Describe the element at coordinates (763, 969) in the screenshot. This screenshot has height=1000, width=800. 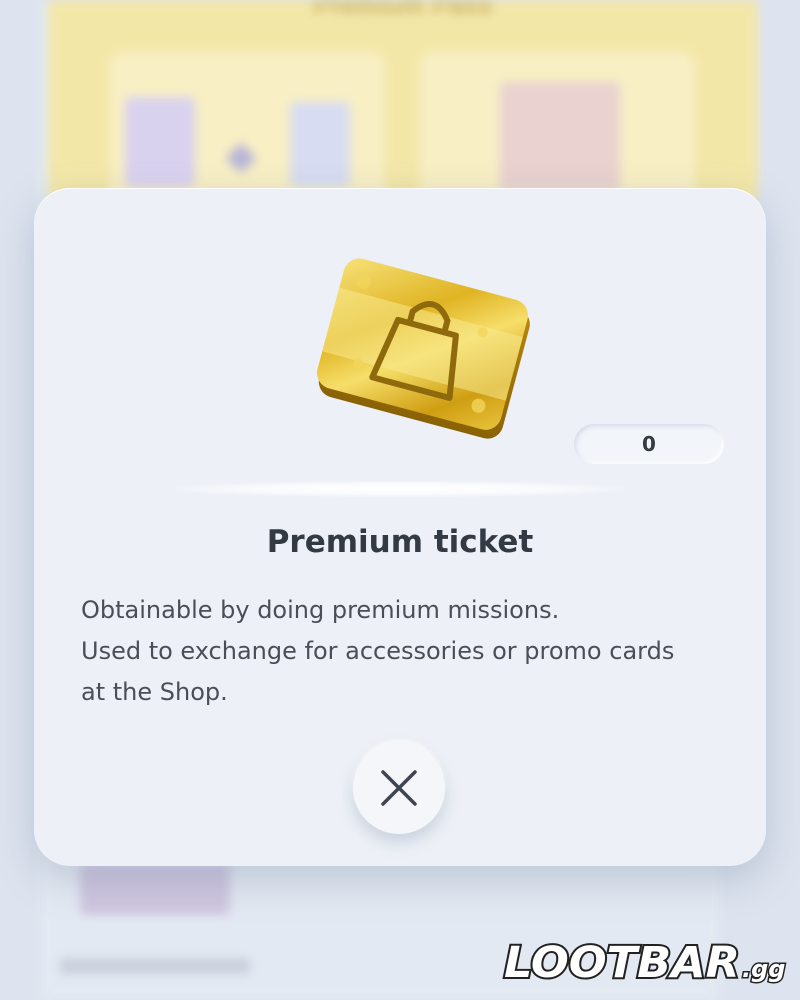
I see `watermark-suffix: .gg` at that location.